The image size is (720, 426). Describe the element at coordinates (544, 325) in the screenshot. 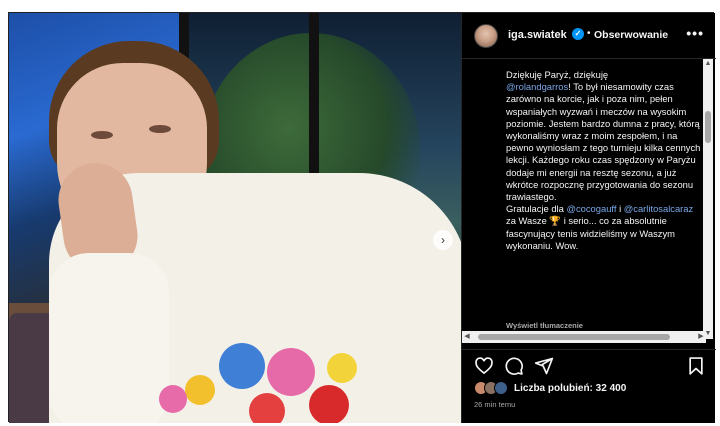

I see `translate-link: Wyświetl tłumaczenie` at that location.